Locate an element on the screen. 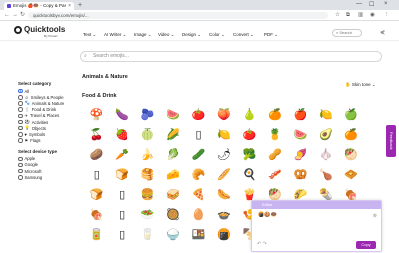 The image size is (399, 253). emoji-button: 🥗 is located at coordinates (147, 215).